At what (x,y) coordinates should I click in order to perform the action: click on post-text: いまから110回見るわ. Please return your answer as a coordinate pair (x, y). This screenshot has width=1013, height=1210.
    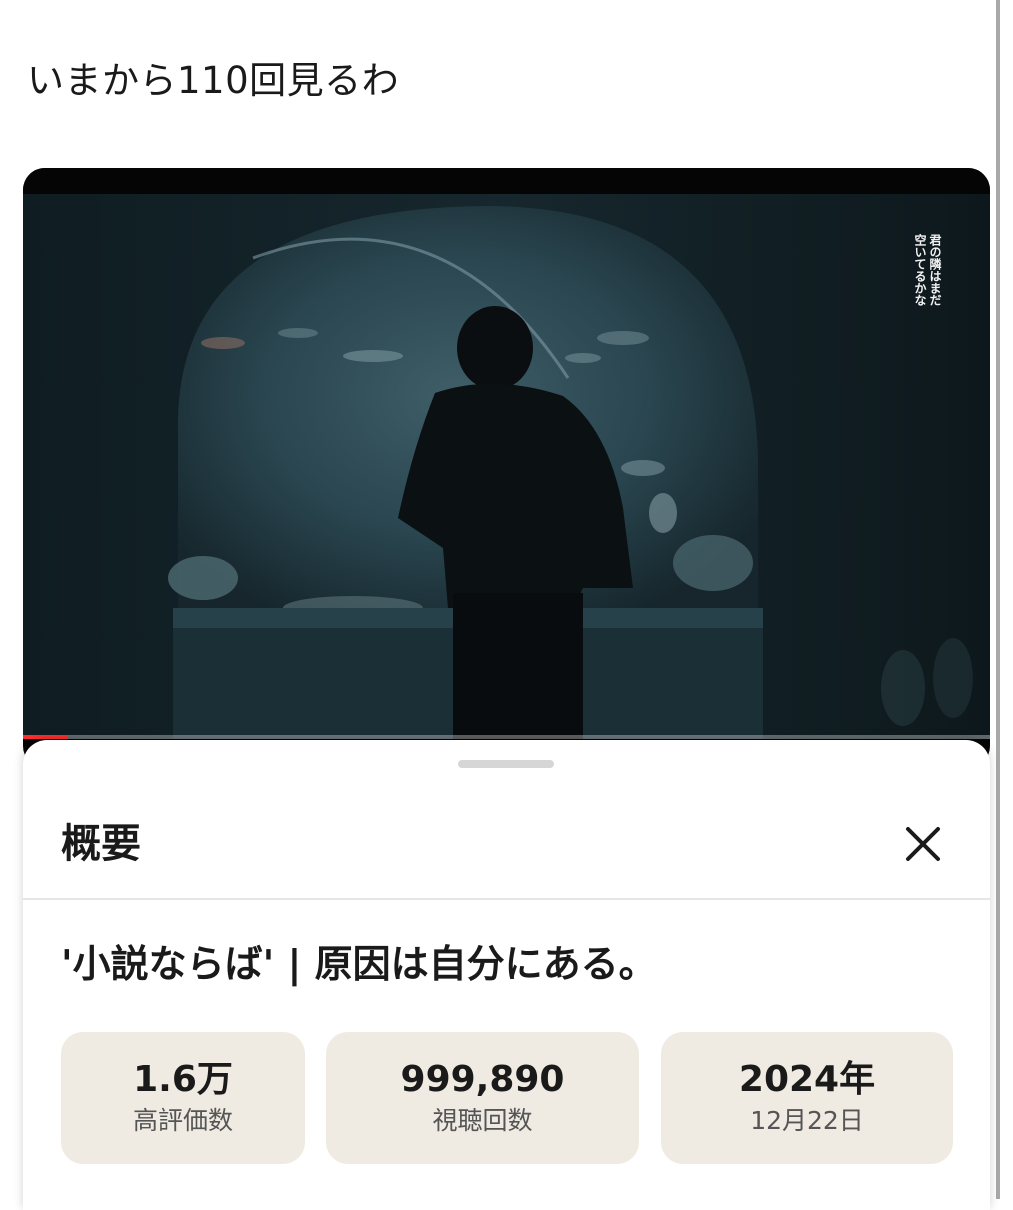
    Looking at the image, I should click on (213, 80).